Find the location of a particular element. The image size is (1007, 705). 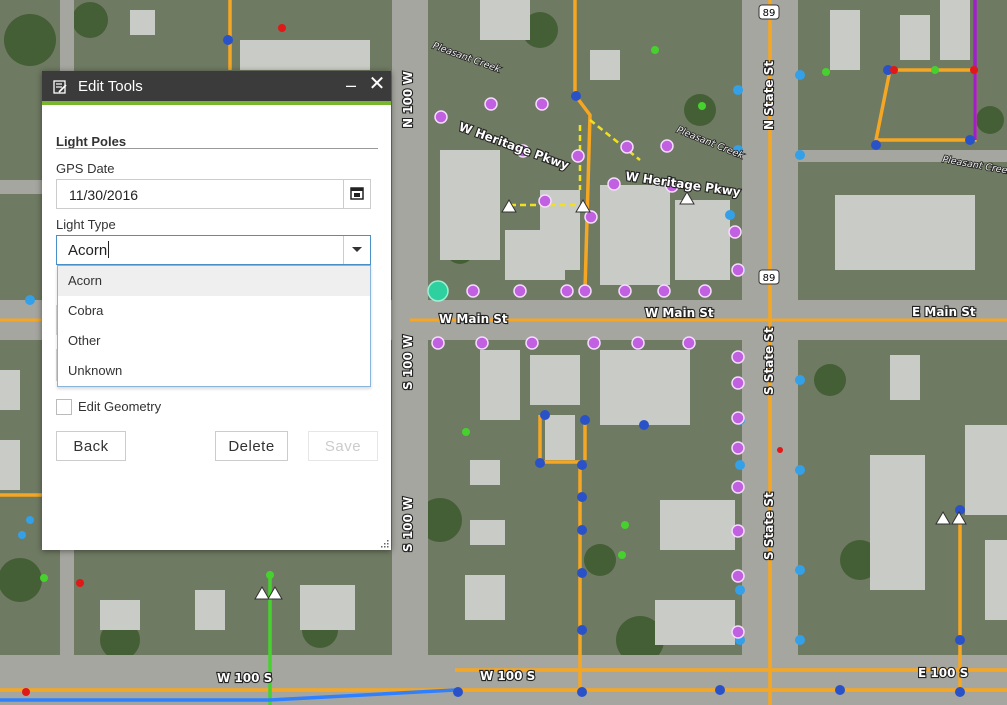

panel-title: Edit Tools is located at coordinates (110, 86).